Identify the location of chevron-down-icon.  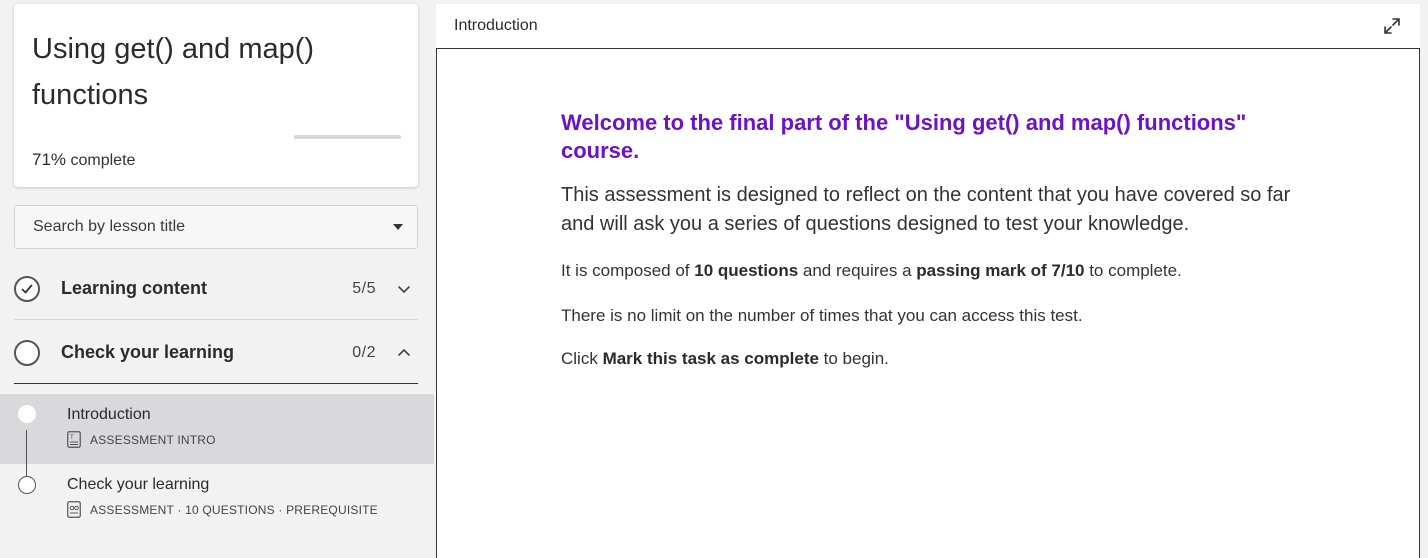
(404, 289).